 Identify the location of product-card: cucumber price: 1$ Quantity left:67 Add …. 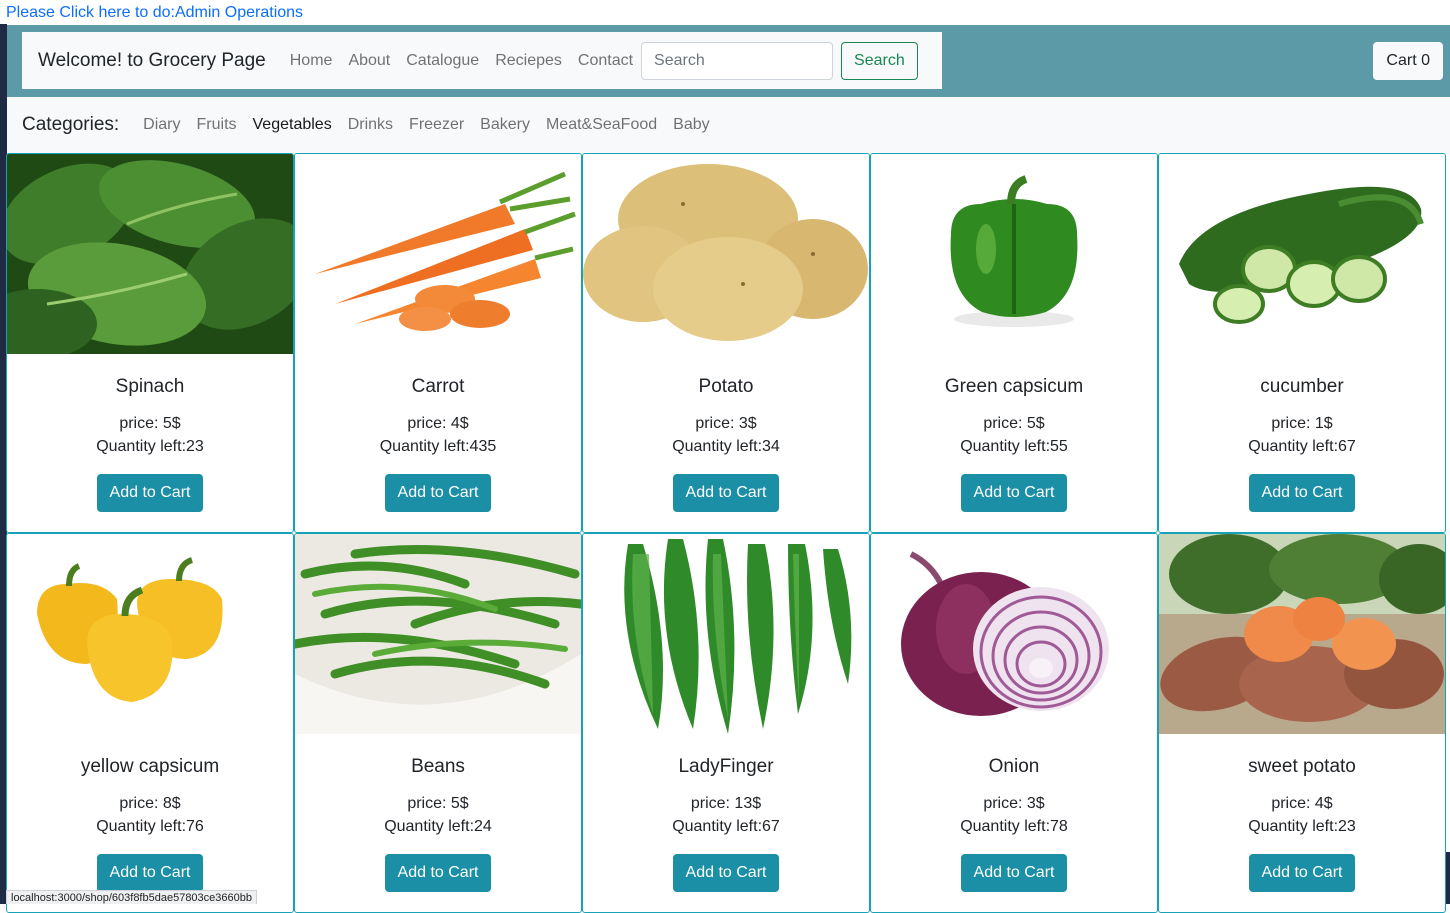
(1302, 343).